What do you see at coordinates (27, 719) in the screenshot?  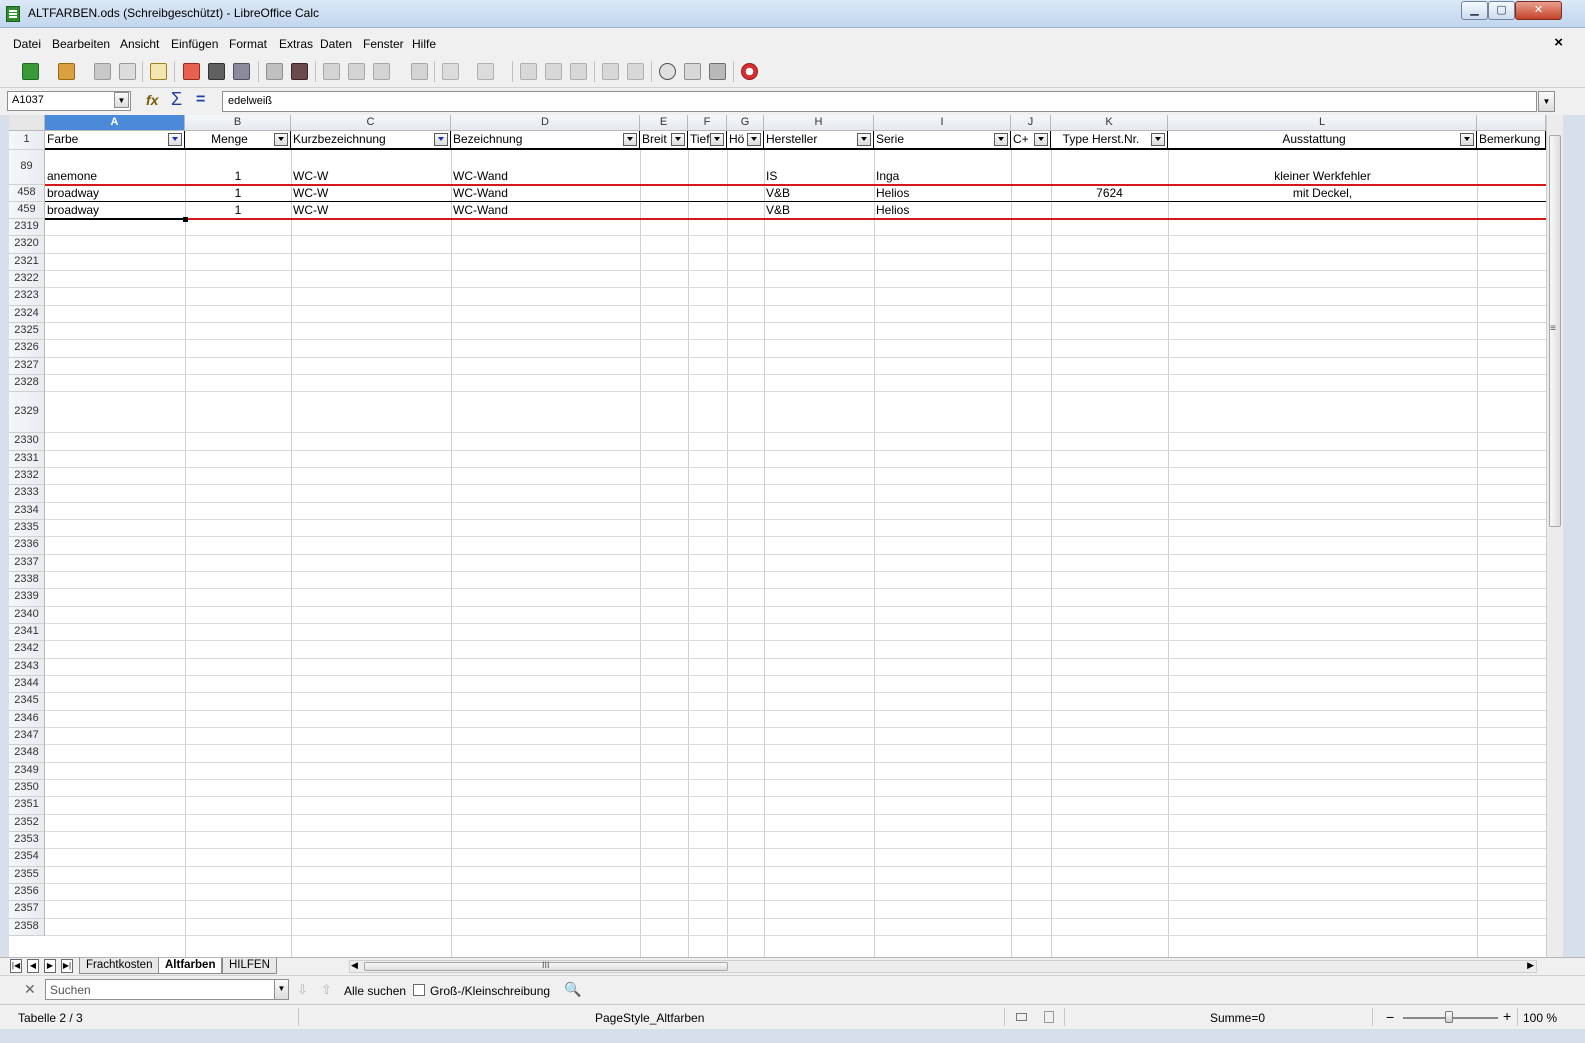 I see `row-header: 2346` at bounding box center [27, 719].